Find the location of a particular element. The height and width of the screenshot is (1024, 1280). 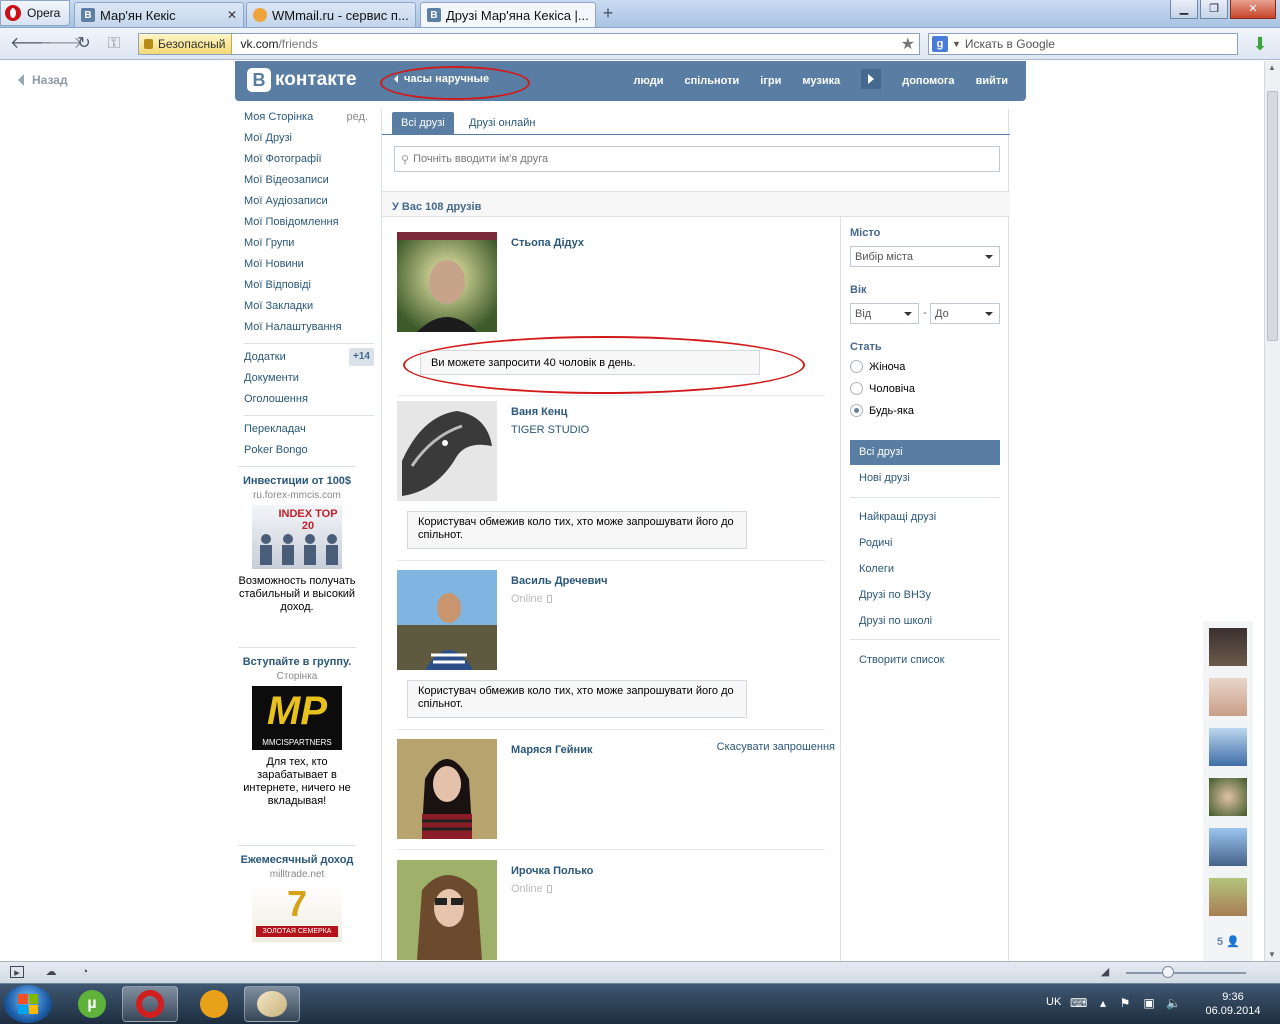

close-window-icon: ✕ is located at coordinates (1253, 9).